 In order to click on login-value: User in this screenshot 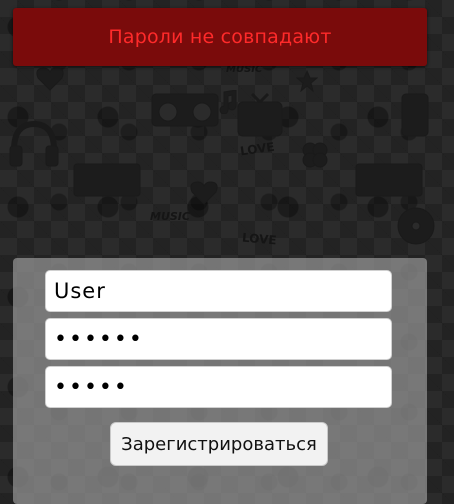, I will do `click(80, 291)`.